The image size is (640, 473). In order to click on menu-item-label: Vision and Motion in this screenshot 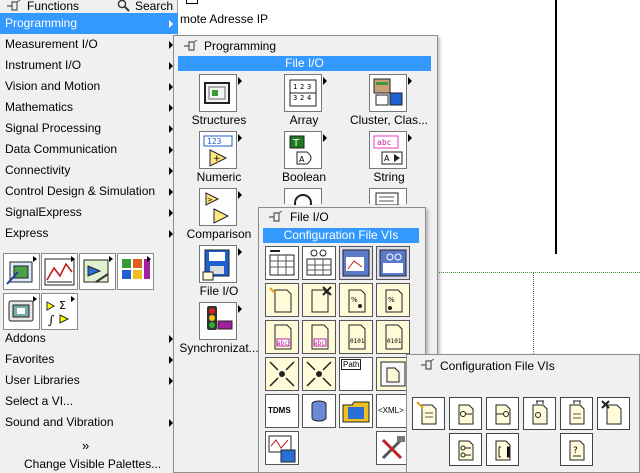, I will do `click(53, 86)`.